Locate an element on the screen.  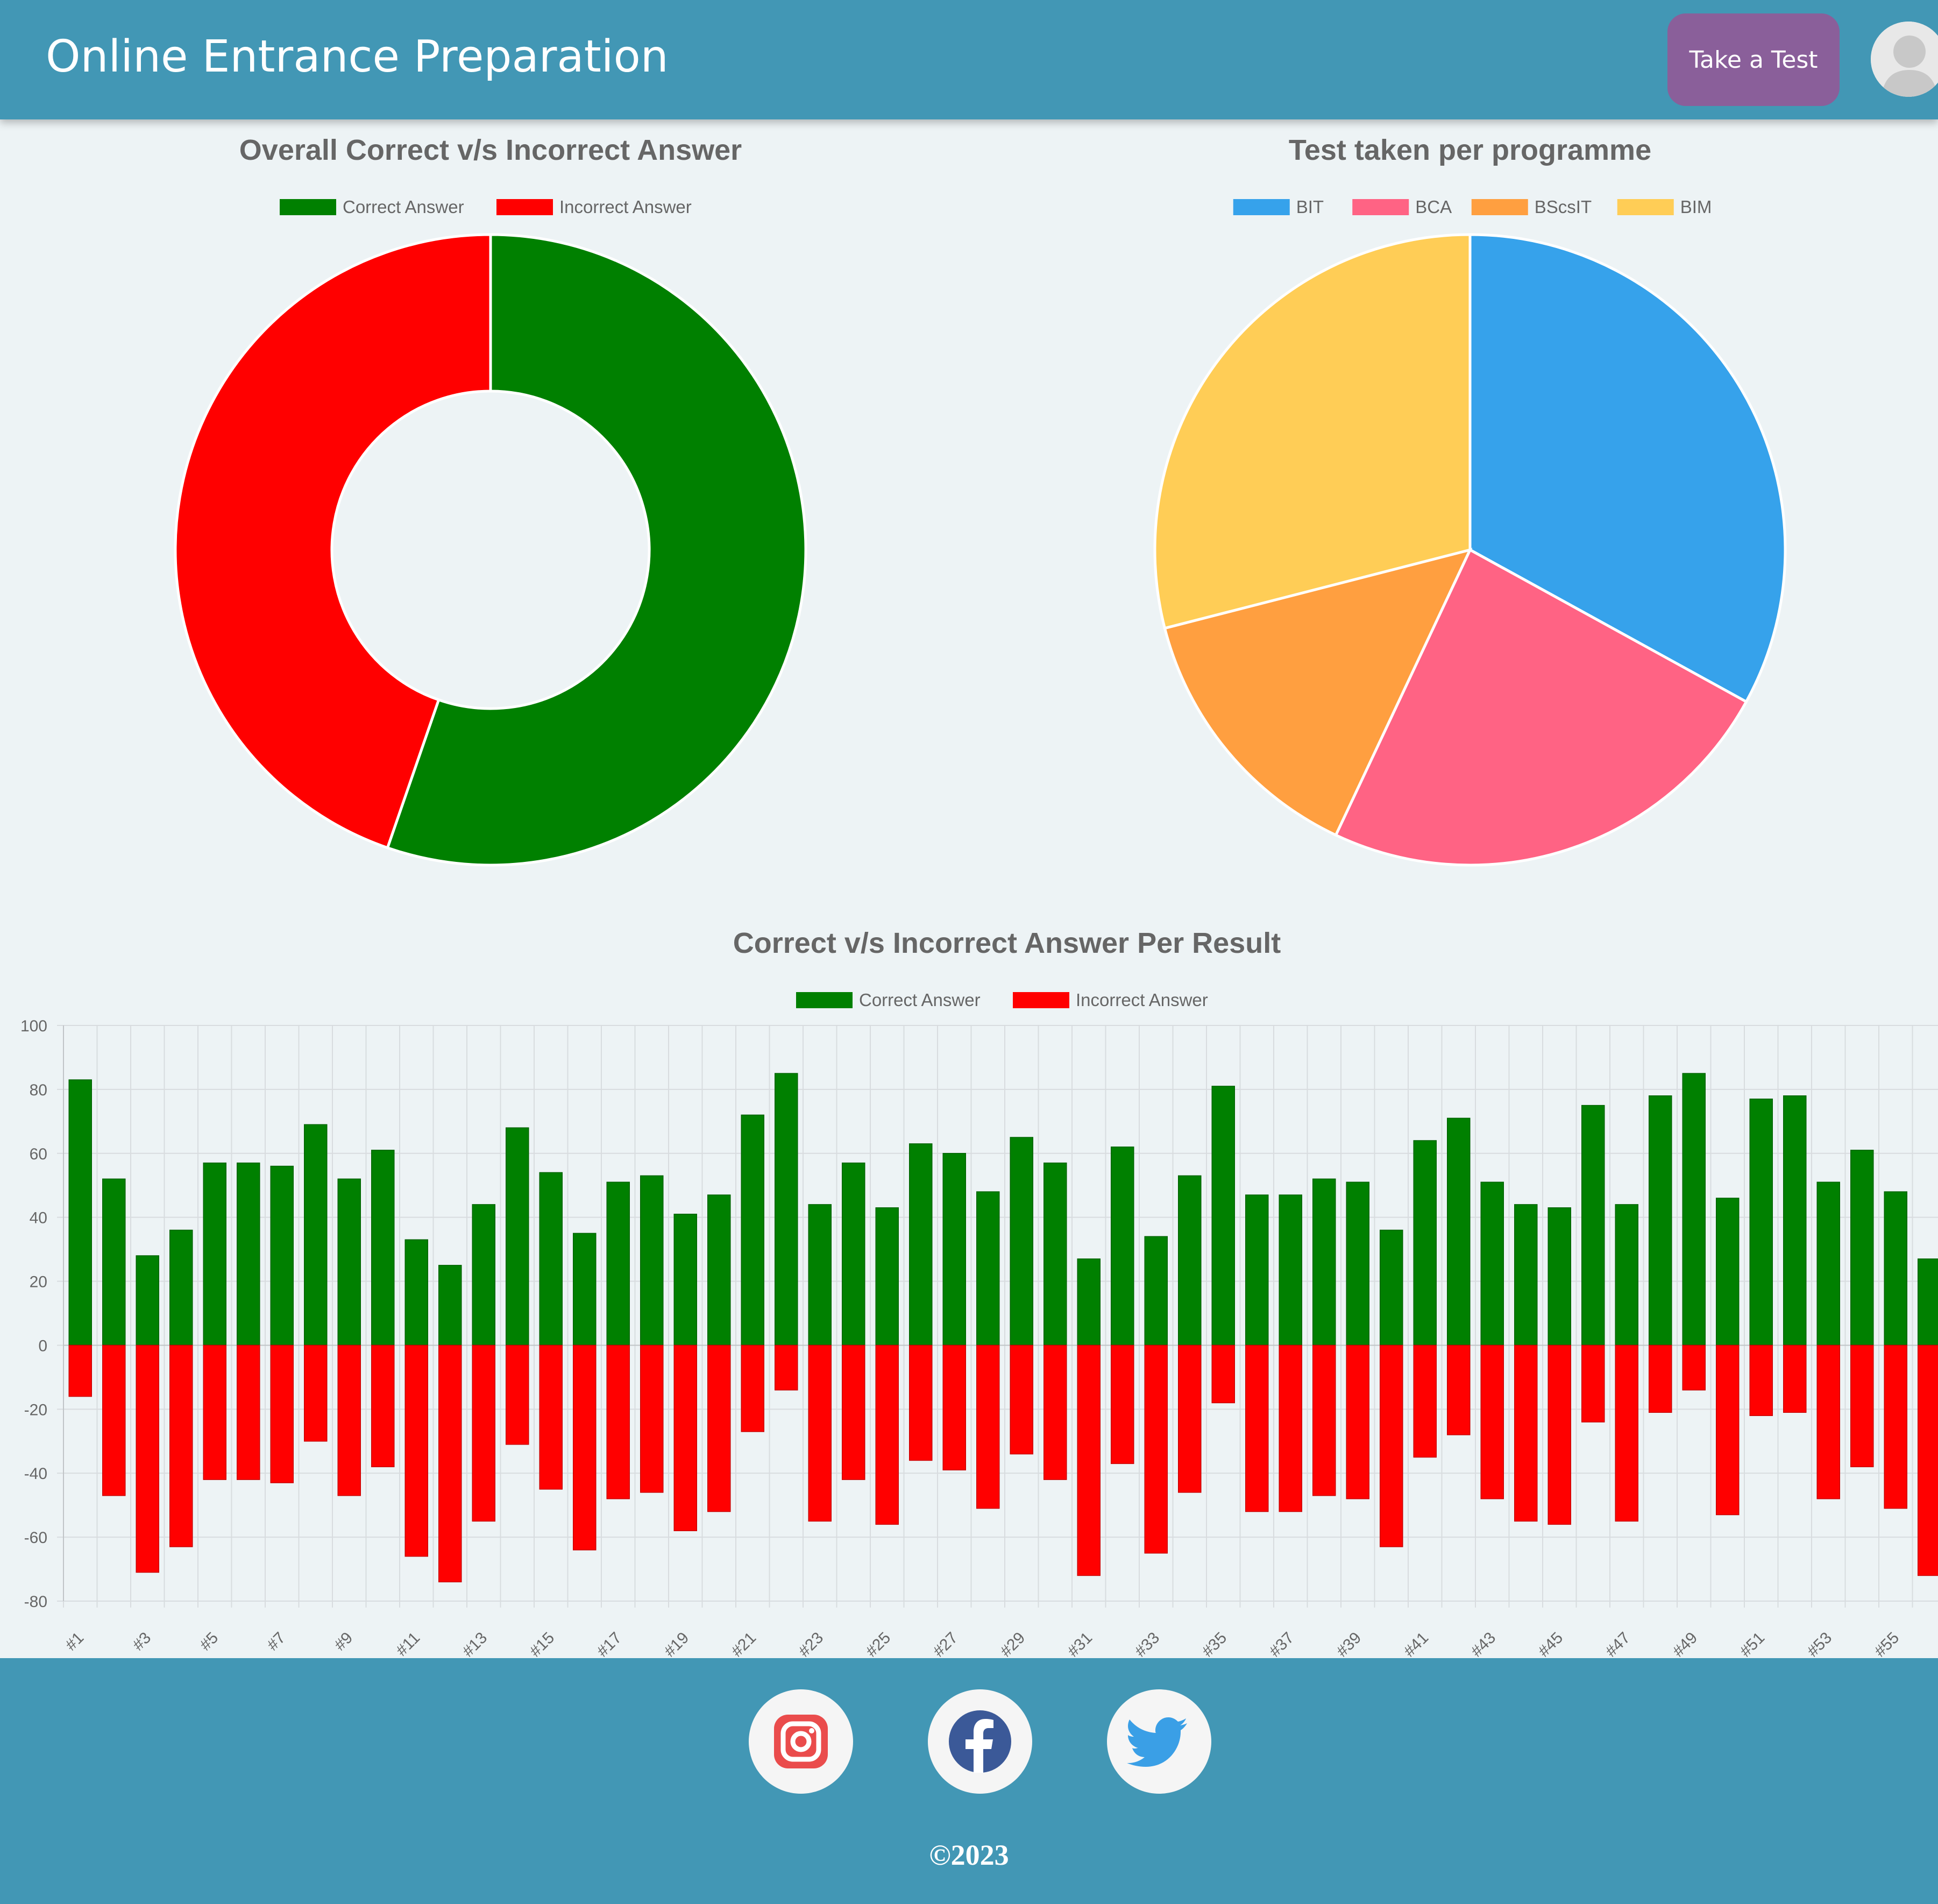
legend-label: BIT is located at coordinates (1310, 207).